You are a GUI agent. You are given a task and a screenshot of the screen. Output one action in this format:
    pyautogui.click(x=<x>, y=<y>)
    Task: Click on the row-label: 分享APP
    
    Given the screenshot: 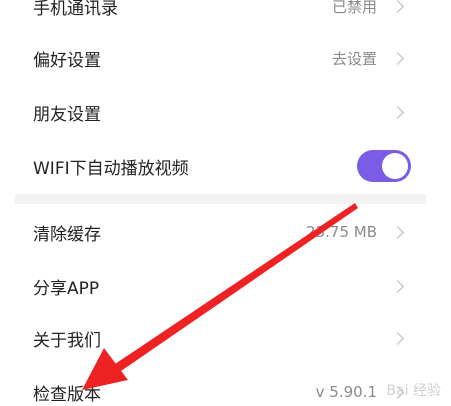 What is the action you would take?
    pyautogui.click(x=66, y=288)
    